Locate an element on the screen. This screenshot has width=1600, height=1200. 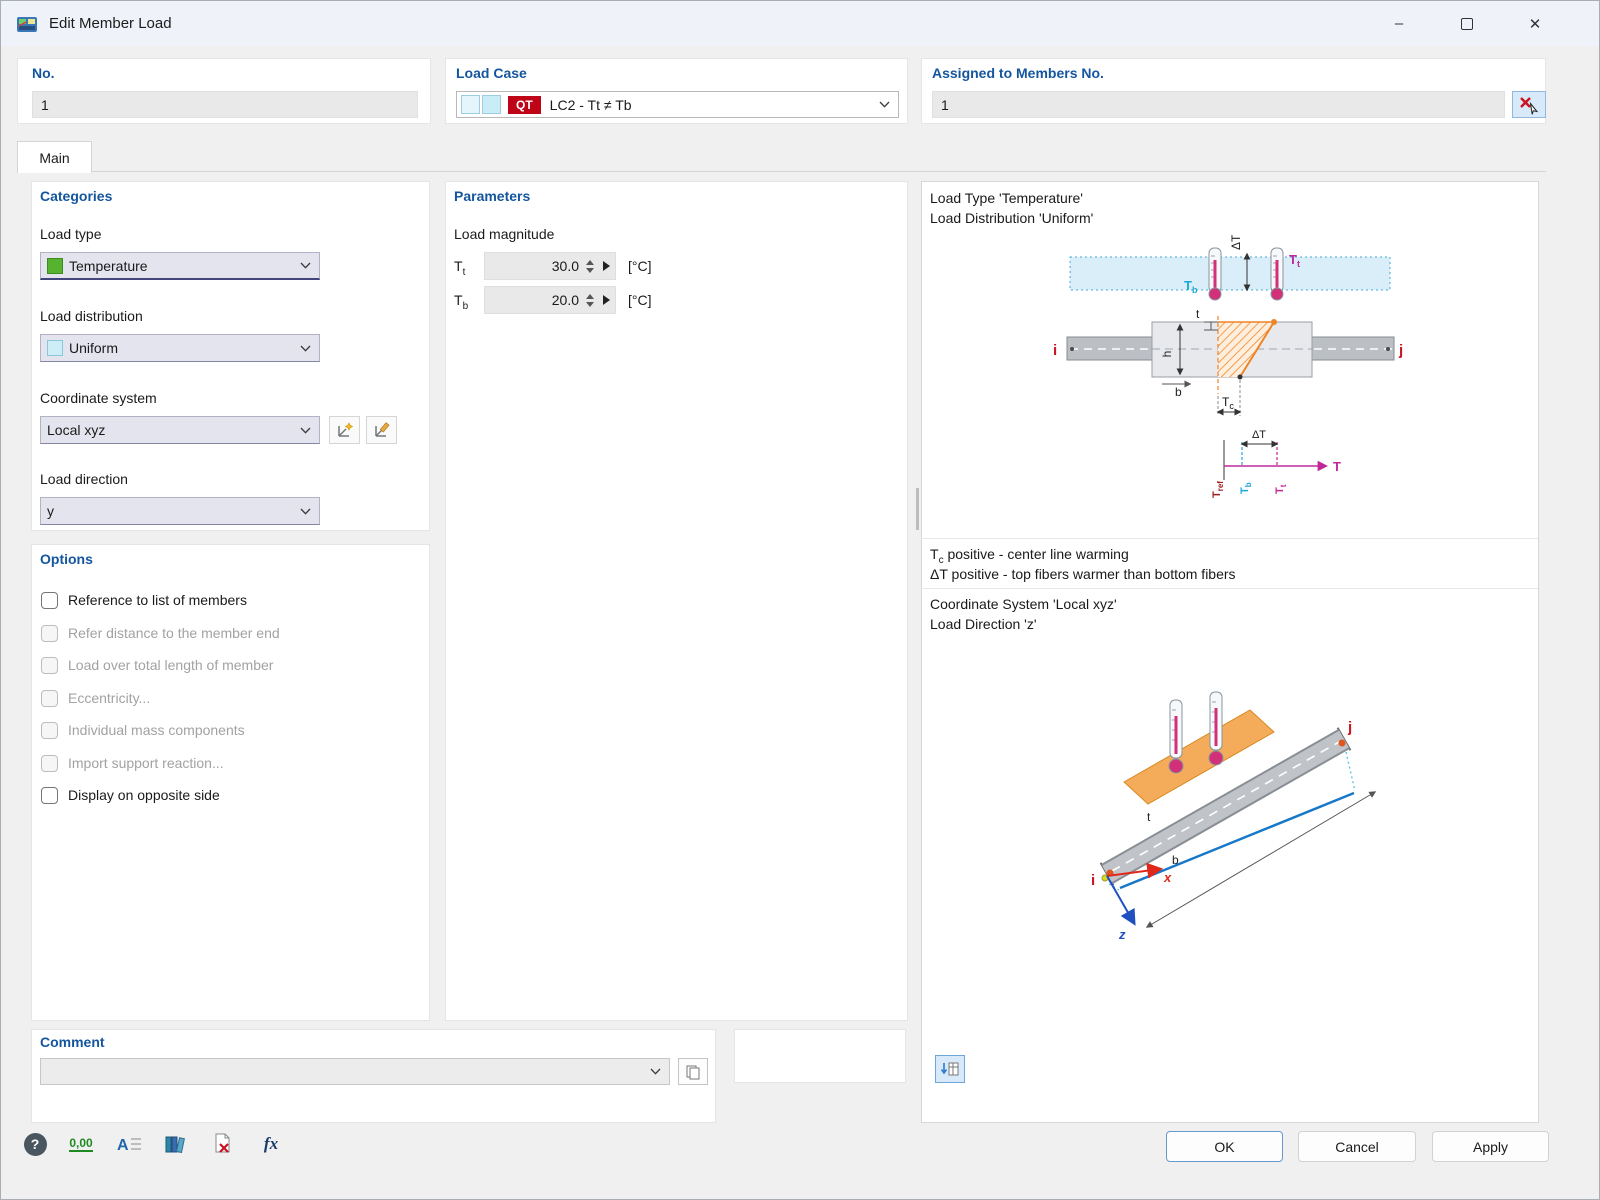
load-distribution-label: Load distribution is located at coordinates (91, 316).